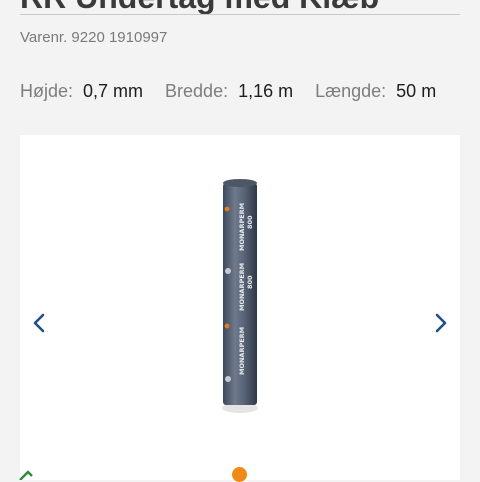 The image size is (480, 482). What do you see at coordinates (351, 91) in the screenshot?
I see `spec-length-label: Længde:` at bounding box center [351, 91].